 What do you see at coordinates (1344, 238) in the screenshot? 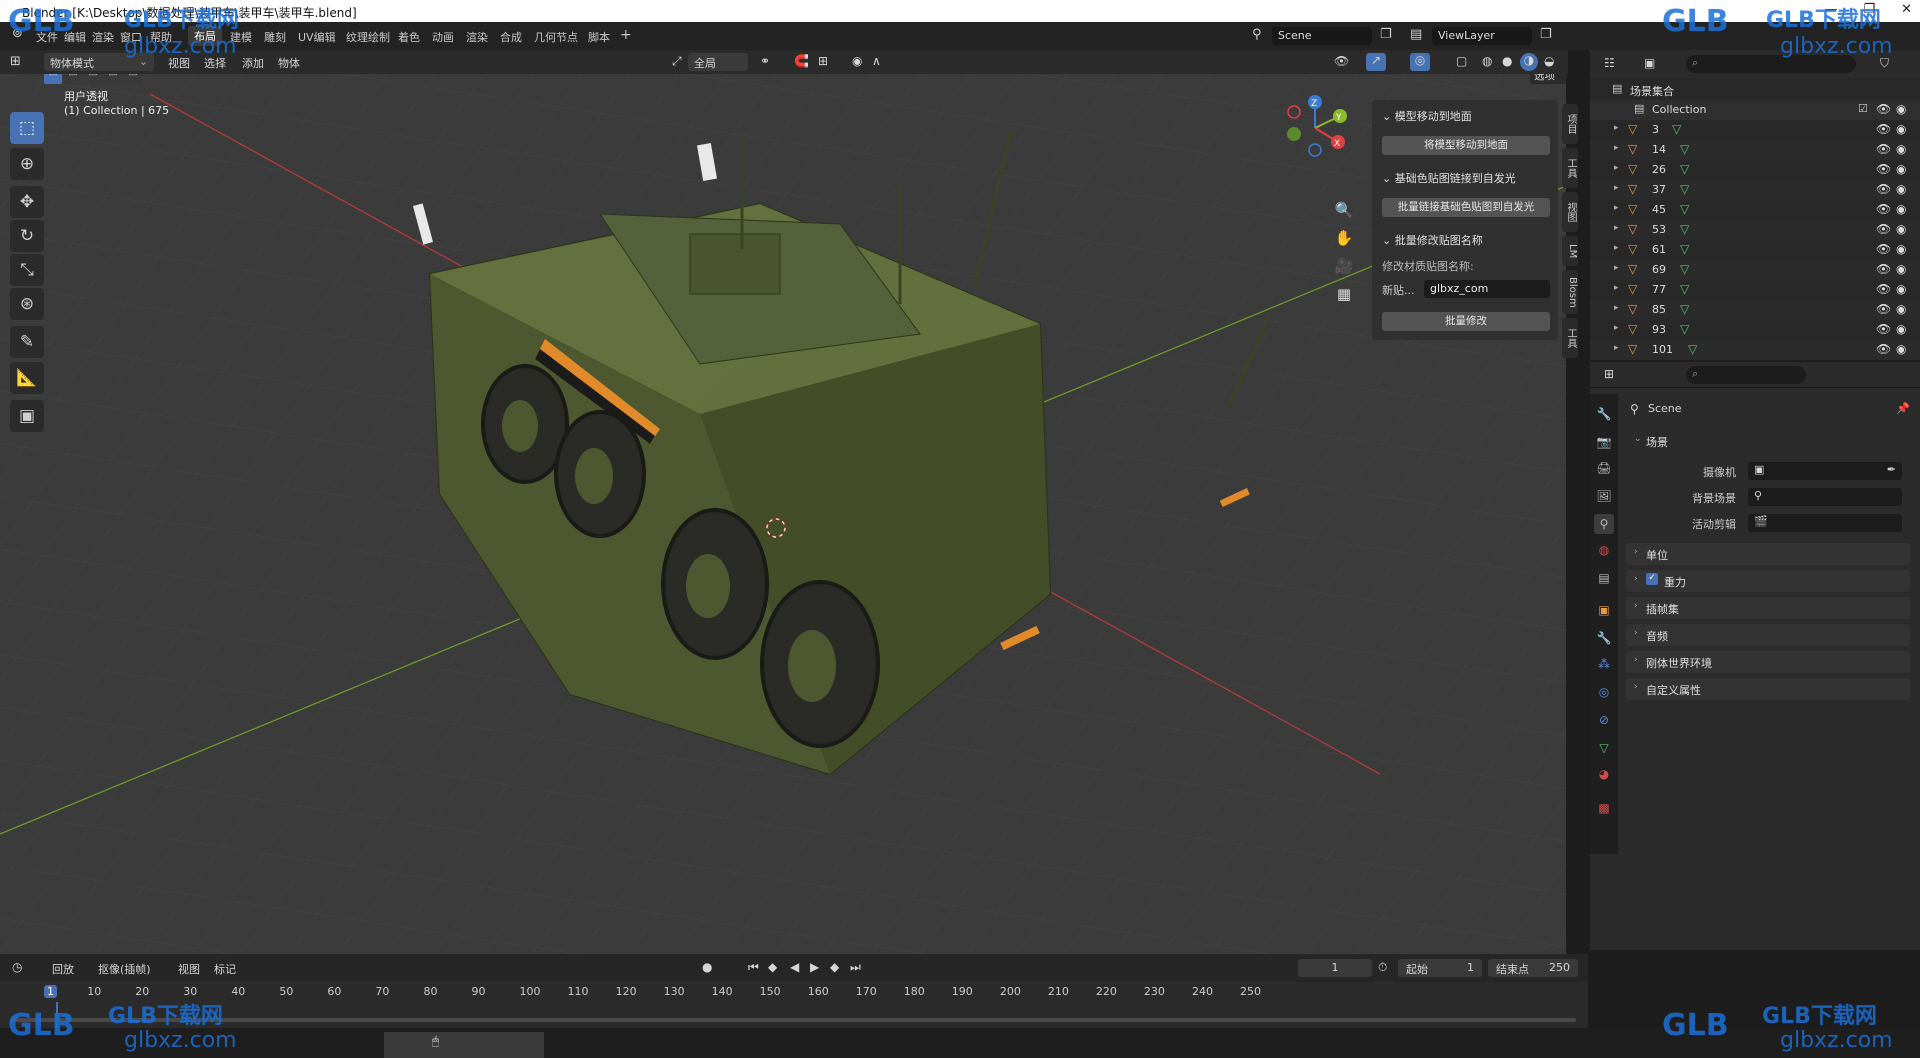
I see `pan-hand-icon: ✋` at bounding box center [1344, 238].